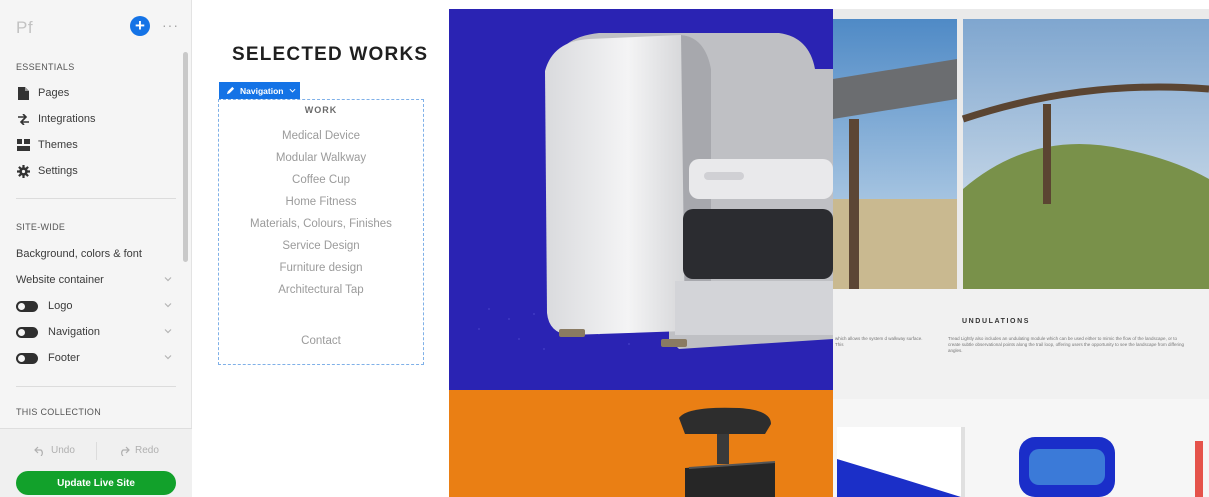 The height and width of the screenshot is (497, 1209). Describe the element at coordinates (54, 93) in the screenshot. I see `sidebar-item-label: Pages` at that location.